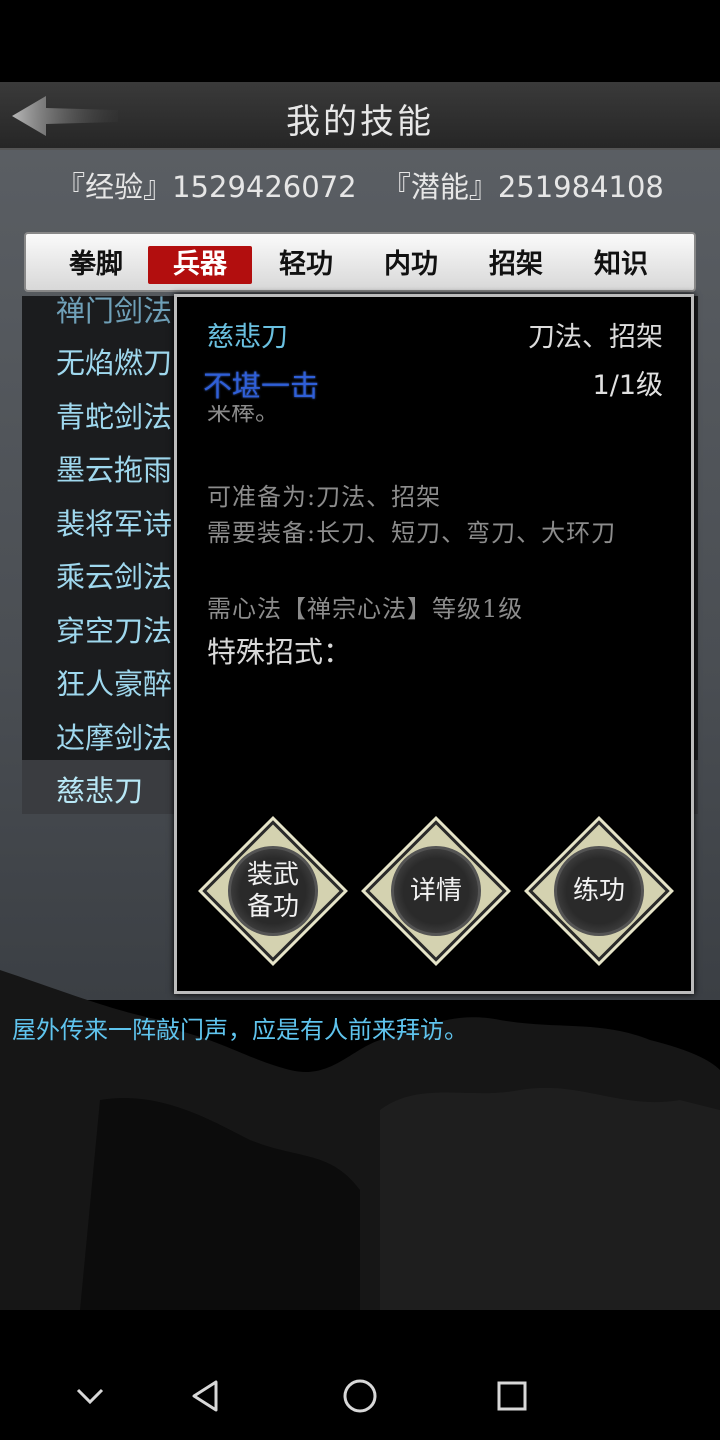  Describe the element at coordinates (99, 789) in the screenshot. I see `skill-item-selected: 慈悲刀` at that location.